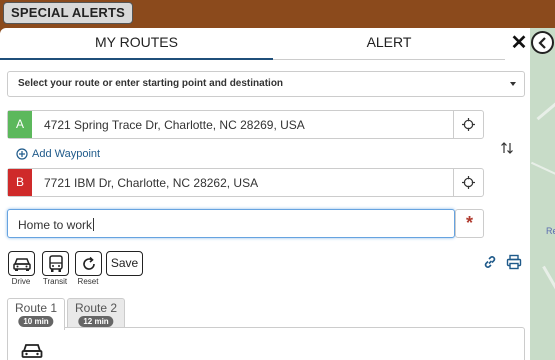  What do you see at coordinates (88, 281) in the screenshot?
I see `reset-label: Reset` at bounding box center [88, 281].